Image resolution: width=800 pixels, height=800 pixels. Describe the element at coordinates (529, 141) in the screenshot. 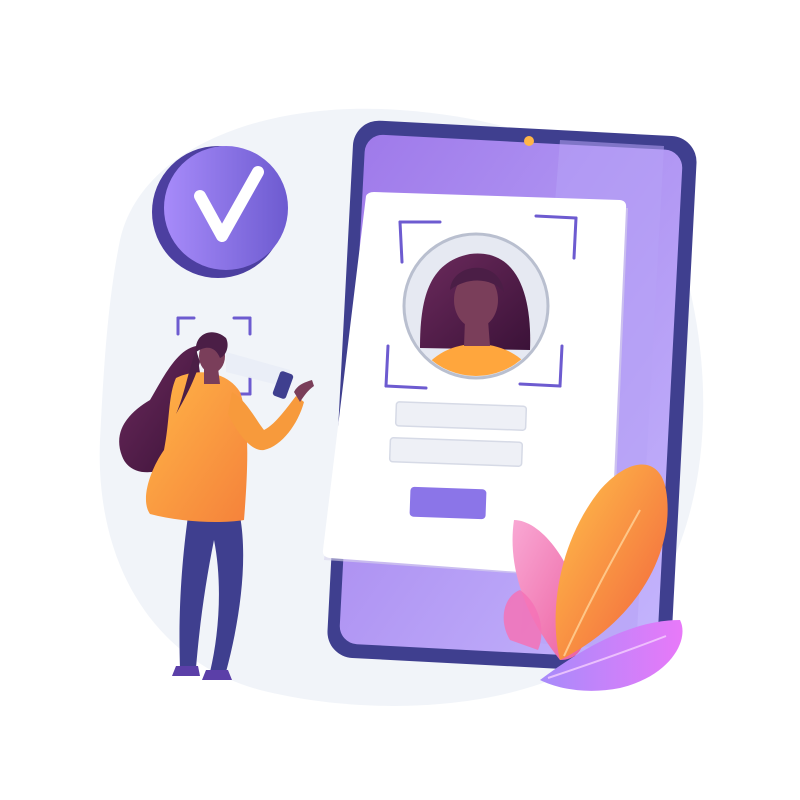

I see `phone-camera-icon` at that location.